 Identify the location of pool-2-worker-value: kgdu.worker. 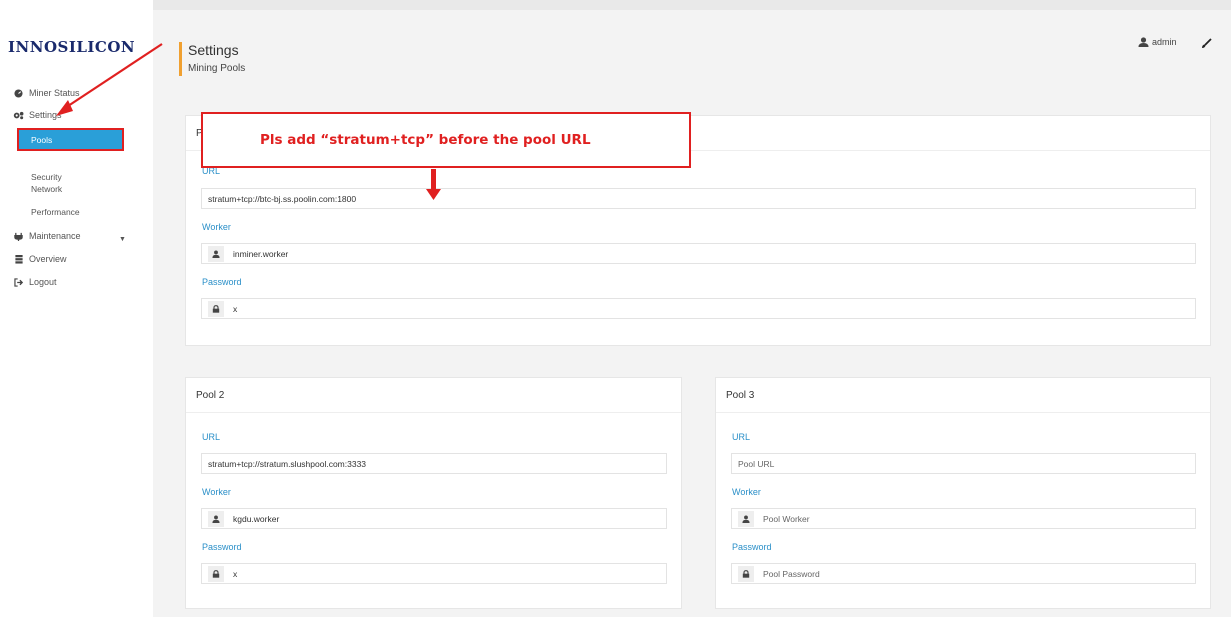
(256, 518).